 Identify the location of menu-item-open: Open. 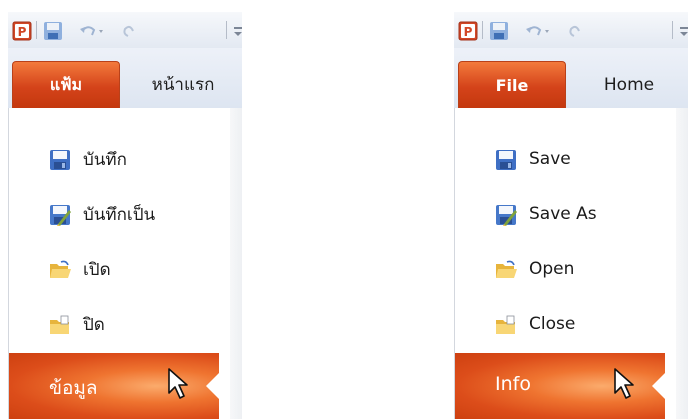
(566, 269).